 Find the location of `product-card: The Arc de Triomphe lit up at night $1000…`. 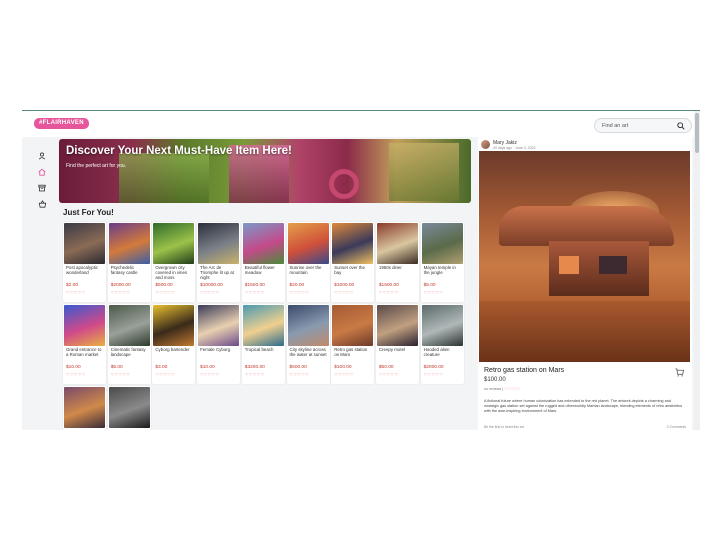

product-card: The Arc de Triomphe lit up at night $1000… is located at coordinates (219, 262).